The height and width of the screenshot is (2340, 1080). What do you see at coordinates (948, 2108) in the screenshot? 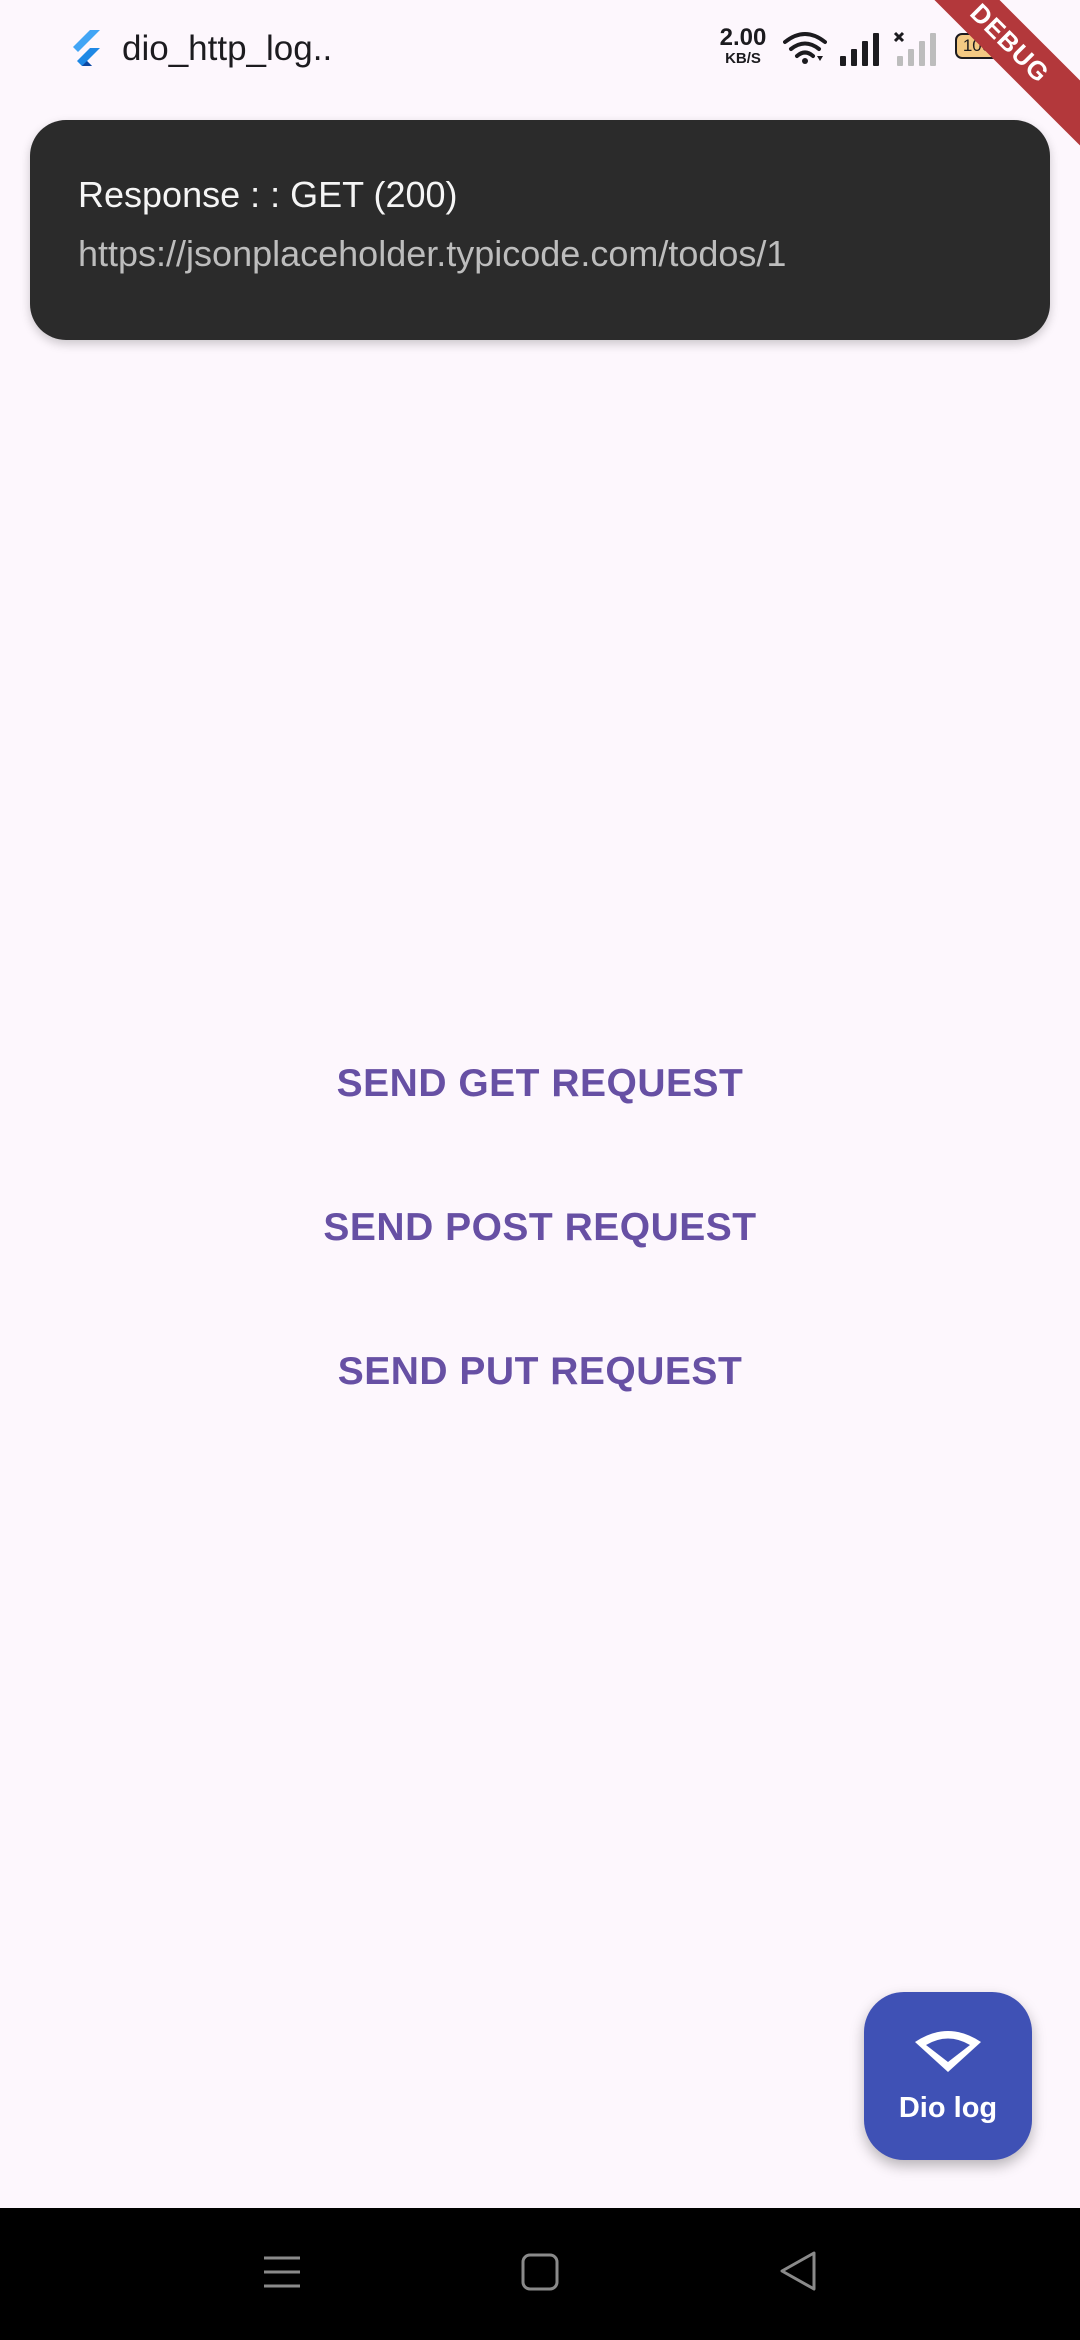
I see `dio-log-label: Dio log` at bounding box center [948, 2108].